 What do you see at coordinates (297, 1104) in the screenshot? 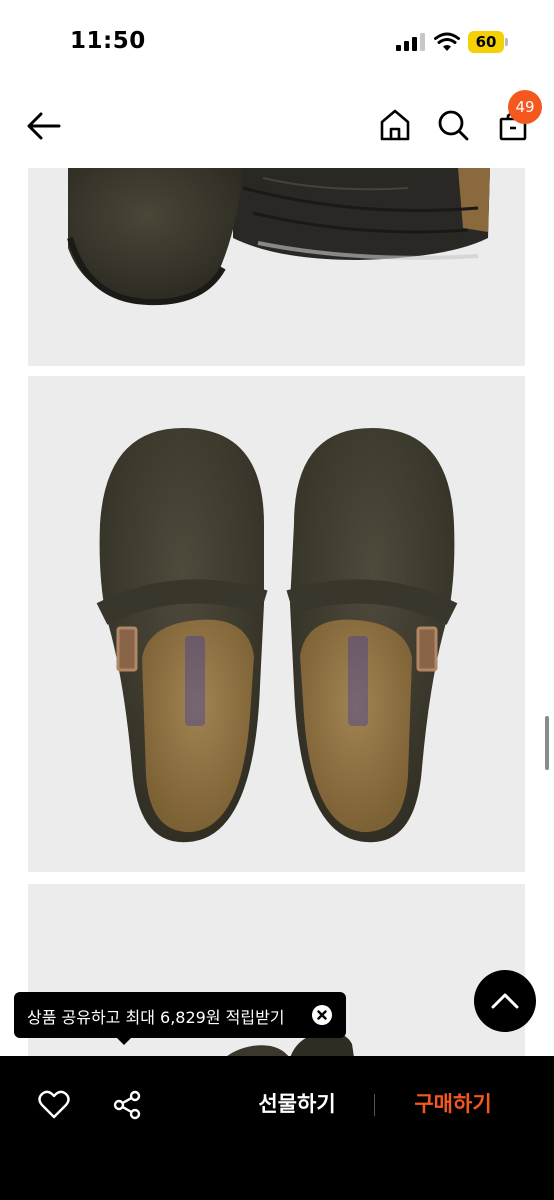
I see `gift-button: 선물하기` at bounding box center [297, 1104].